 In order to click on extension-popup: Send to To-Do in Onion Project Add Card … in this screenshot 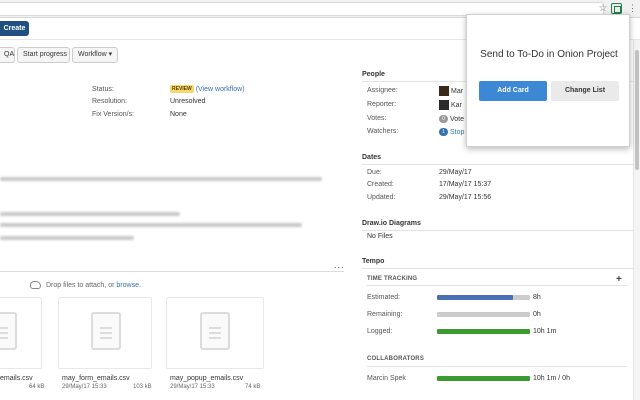, I will do `click(548, 80)`.